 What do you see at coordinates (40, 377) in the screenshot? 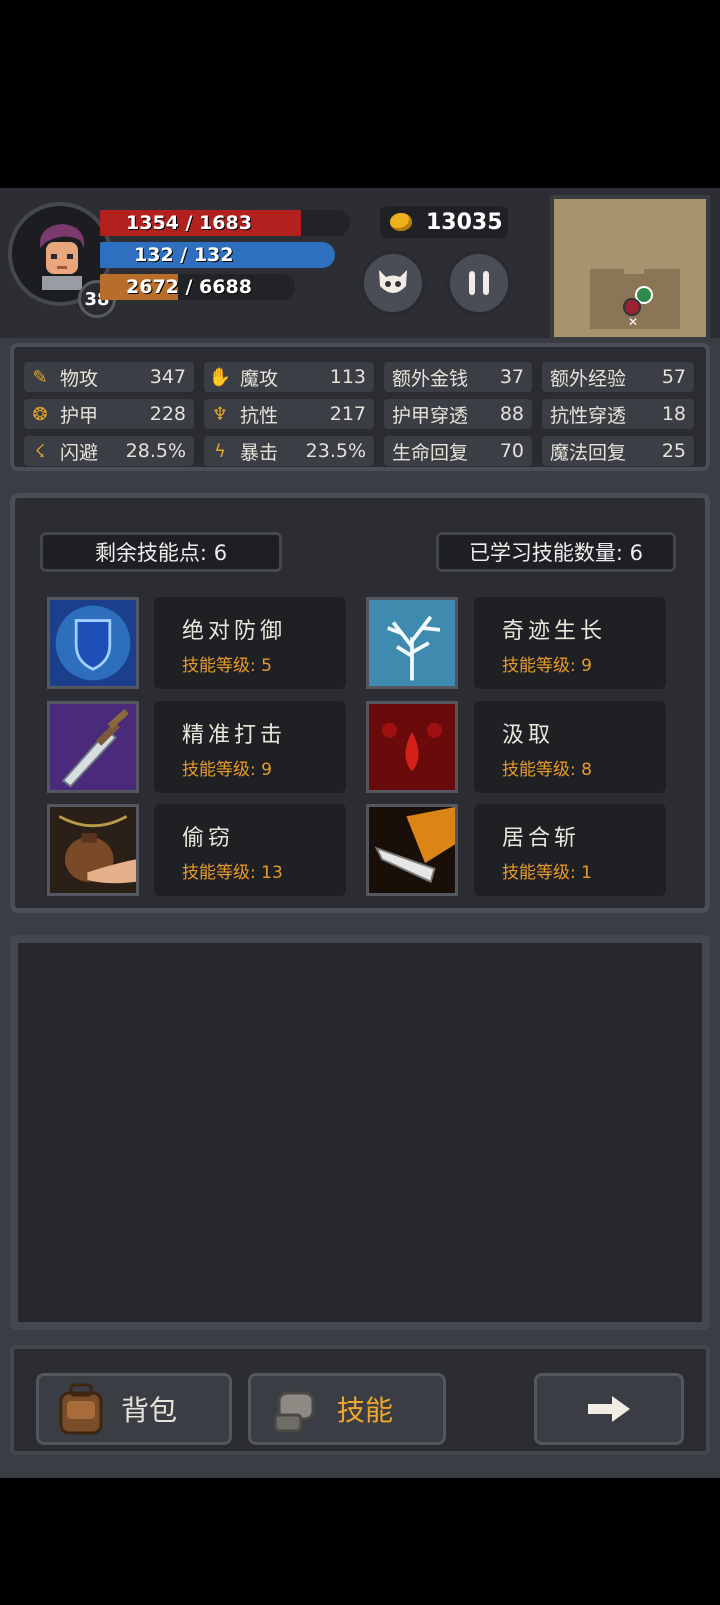
I see `sword-icon: ✎` at bounding box center [40, 377].